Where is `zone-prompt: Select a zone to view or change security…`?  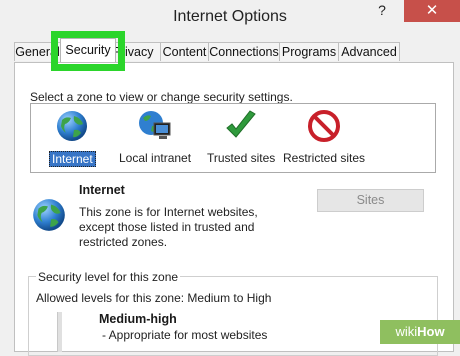 zone-prompt: Select a zone to view or change security… is located at coordinates (161, 97).